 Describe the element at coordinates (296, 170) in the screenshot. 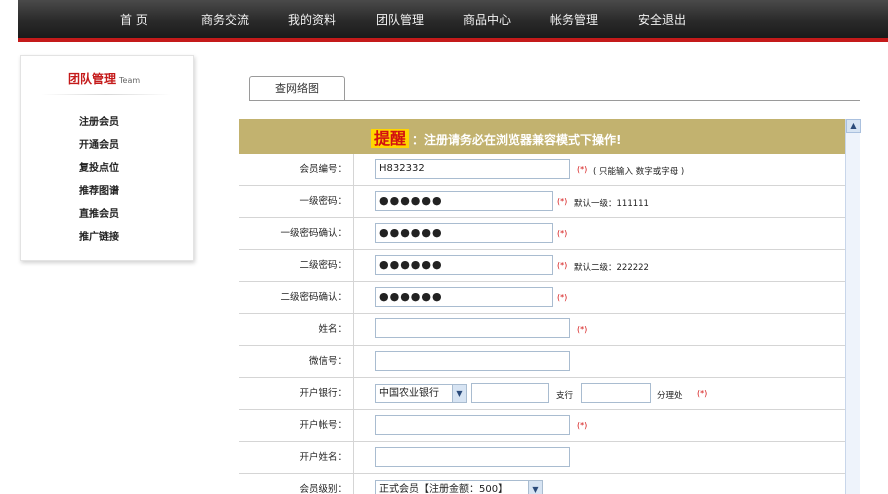

I see `member-id-label: 会员编号：` at that location.